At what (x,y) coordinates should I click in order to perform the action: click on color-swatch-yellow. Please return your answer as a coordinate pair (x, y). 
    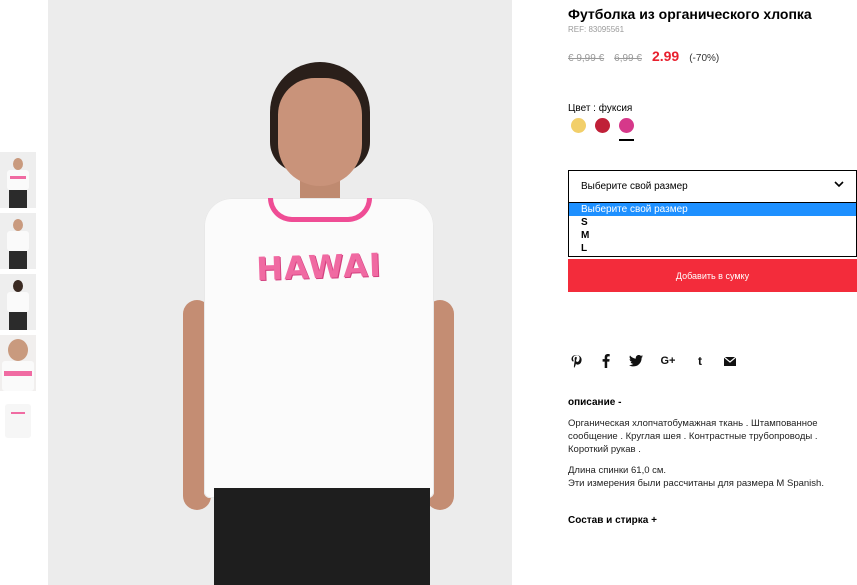
    Looking at the image, I should click on (578, 125).